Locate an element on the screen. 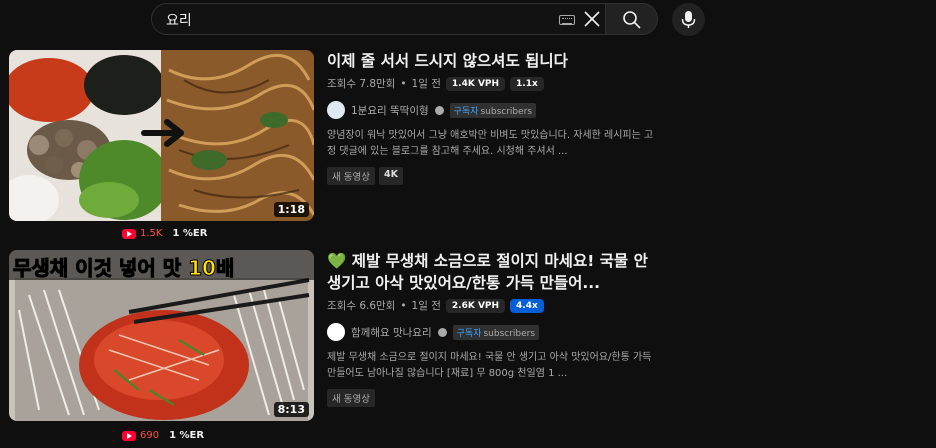  channel-name: 함께해요 맛나요리 is located at coordinates (391, 332).